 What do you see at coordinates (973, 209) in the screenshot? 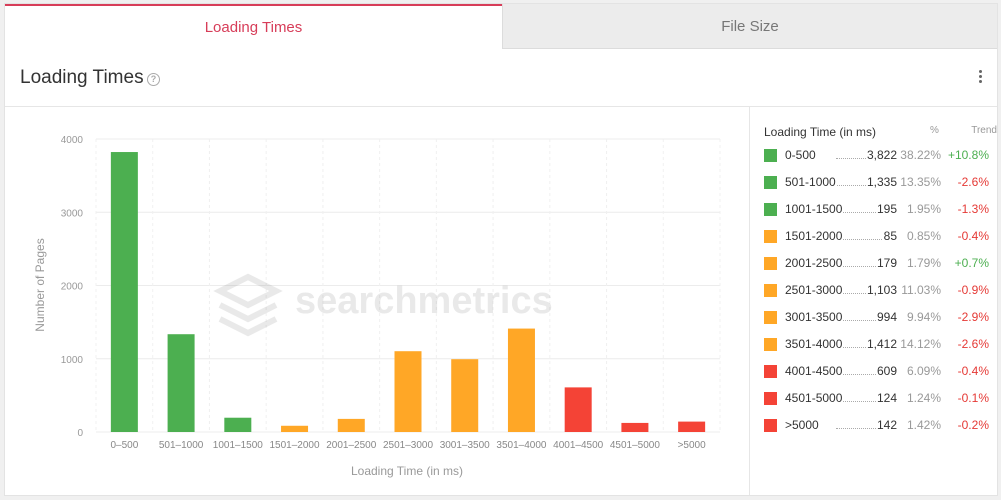
I see `legend-trend: -1.3%` at bounding box center [973, 209].